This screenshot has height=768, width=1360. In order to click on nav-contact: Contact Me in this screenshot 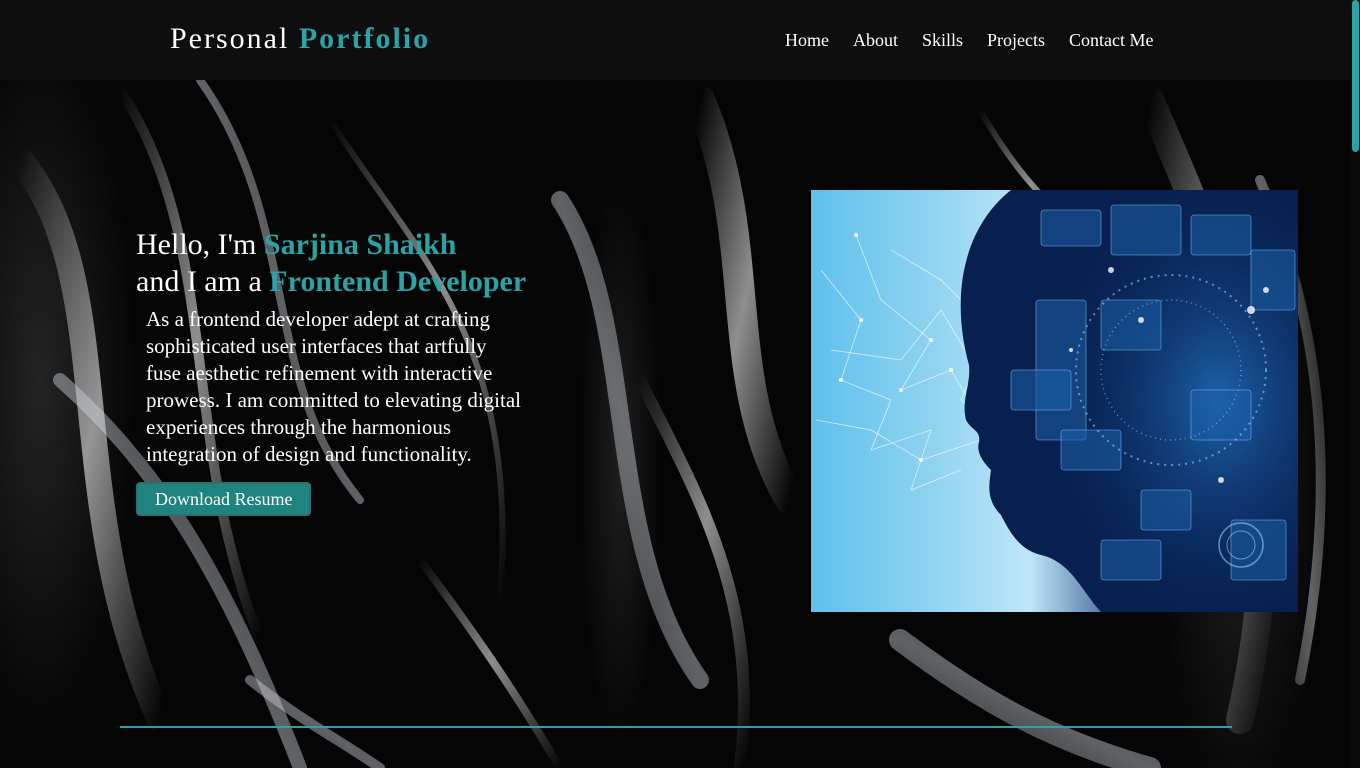, I will do `click(1111, 40)`.